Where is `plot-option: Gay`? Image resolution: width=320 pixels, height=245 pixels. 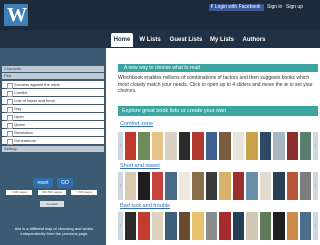
plot-option: Gay is located at coordinates (53, 109).